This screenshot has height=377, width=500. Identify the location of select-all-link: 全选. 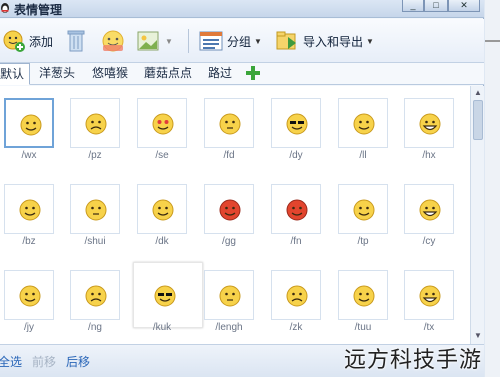
(11, 361).